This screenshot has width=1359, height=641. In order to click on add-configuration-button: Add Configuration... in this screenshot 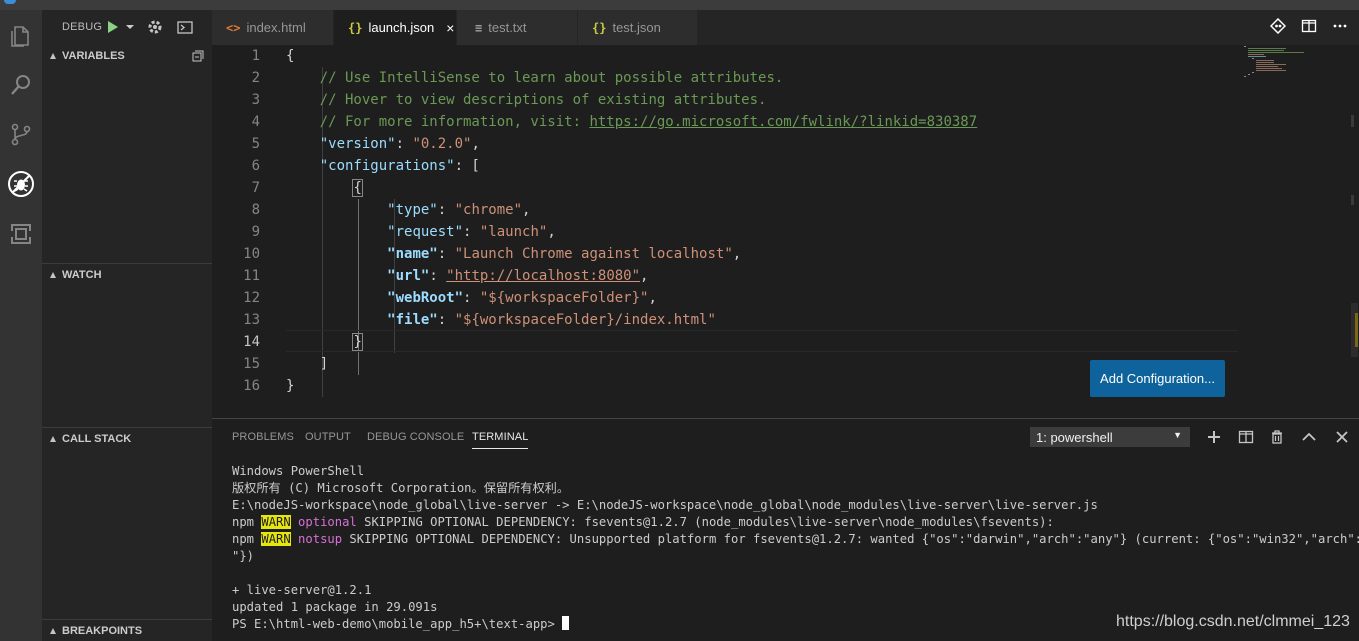, I will do `click(1157, 378)`.